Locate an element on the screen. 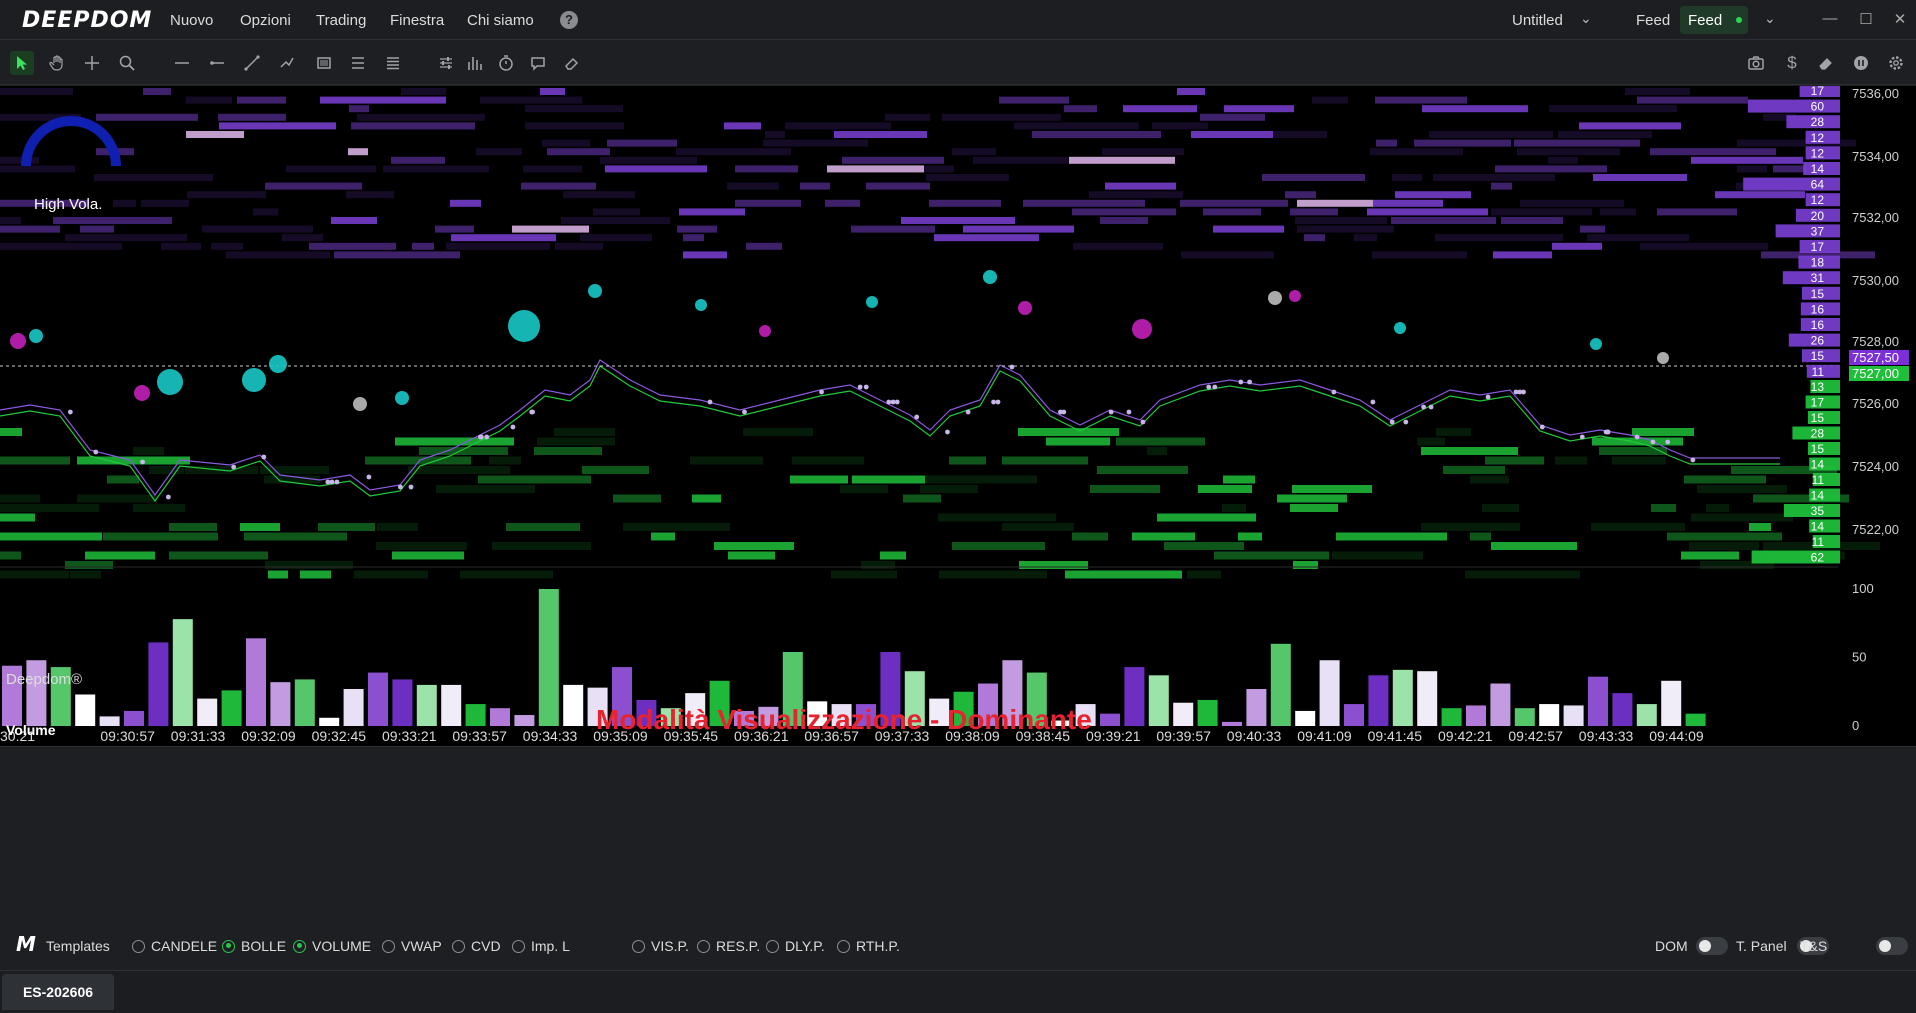  cursor-arrow-icon is located at coordinates (22, 63).